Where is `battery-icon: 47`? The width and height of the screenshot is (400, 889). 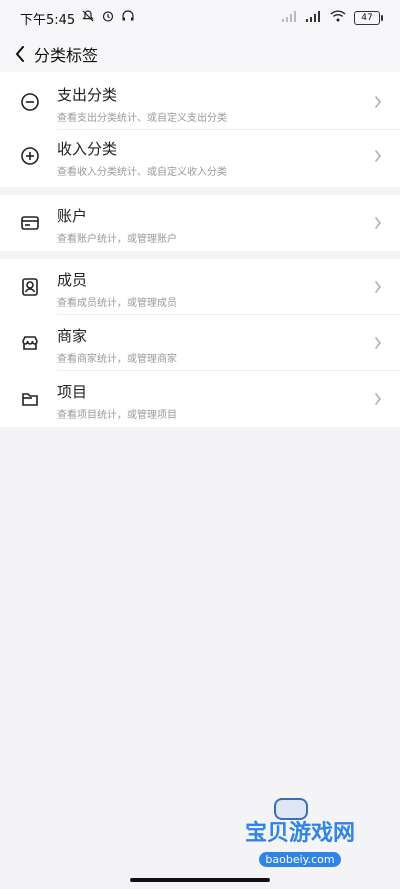 battery-icon: 47 is located at coordinates (368, 18).